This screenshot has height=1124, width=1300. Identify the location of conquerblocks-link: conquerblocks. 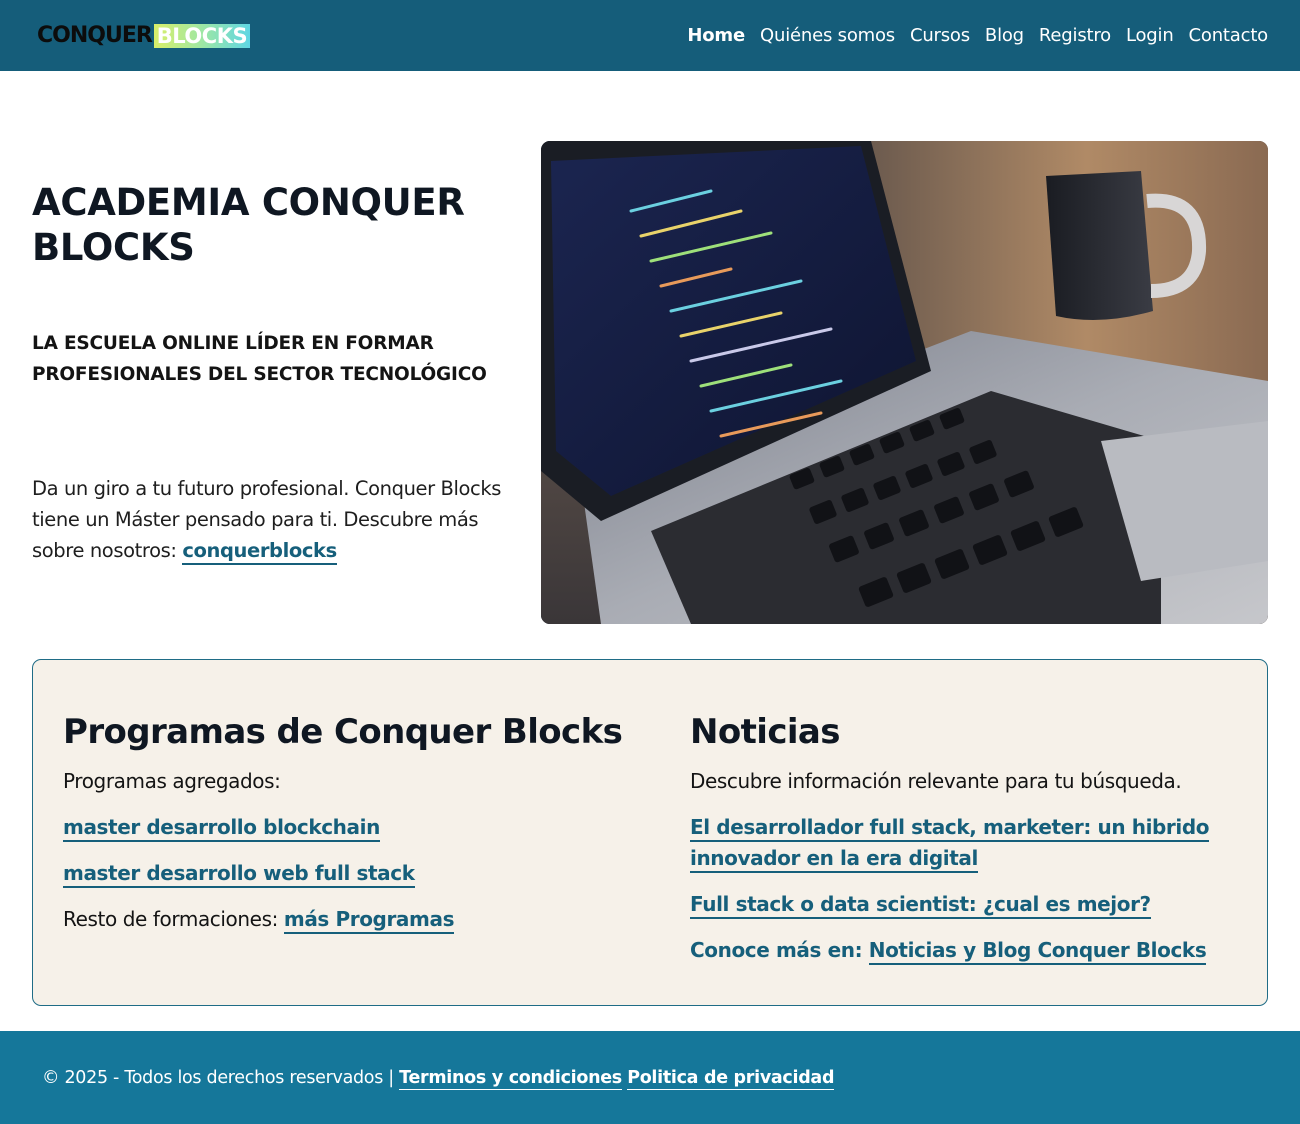
(259, 552).